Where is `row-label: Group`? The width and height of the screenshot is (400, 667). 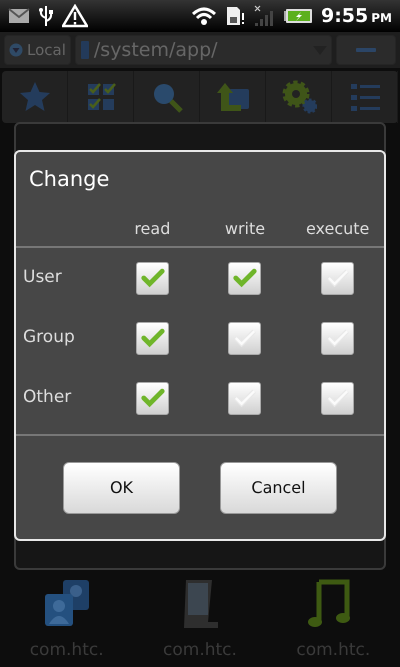
row-label: Group is located at coordinates (49, 338).